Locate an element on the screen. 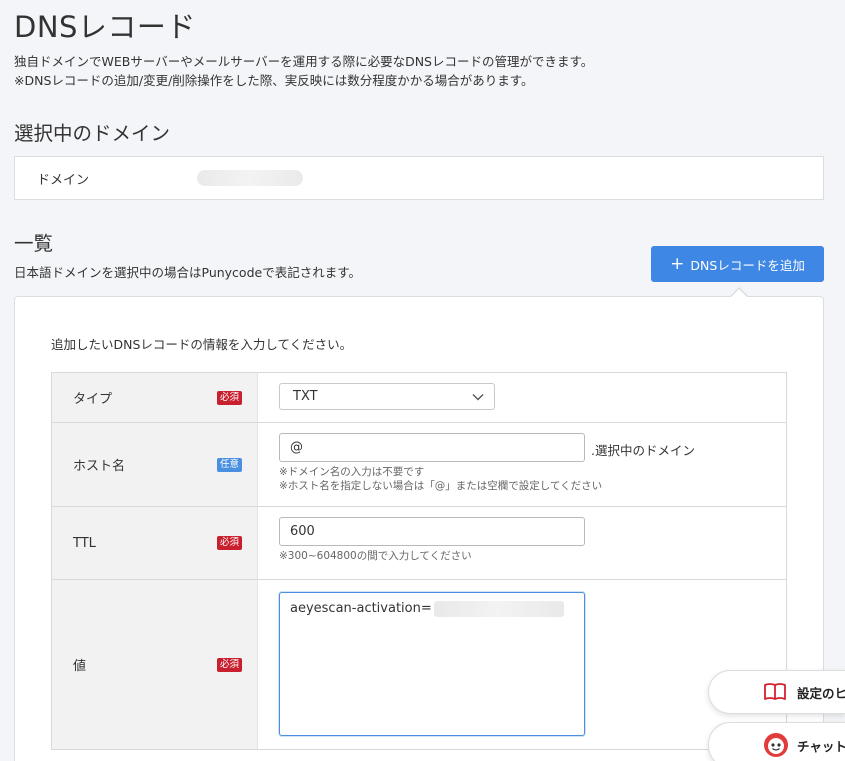 The width and height of the screenshot is (845, 761). value-cell: aeyescan-activation= is located at coordinates (522, 664).